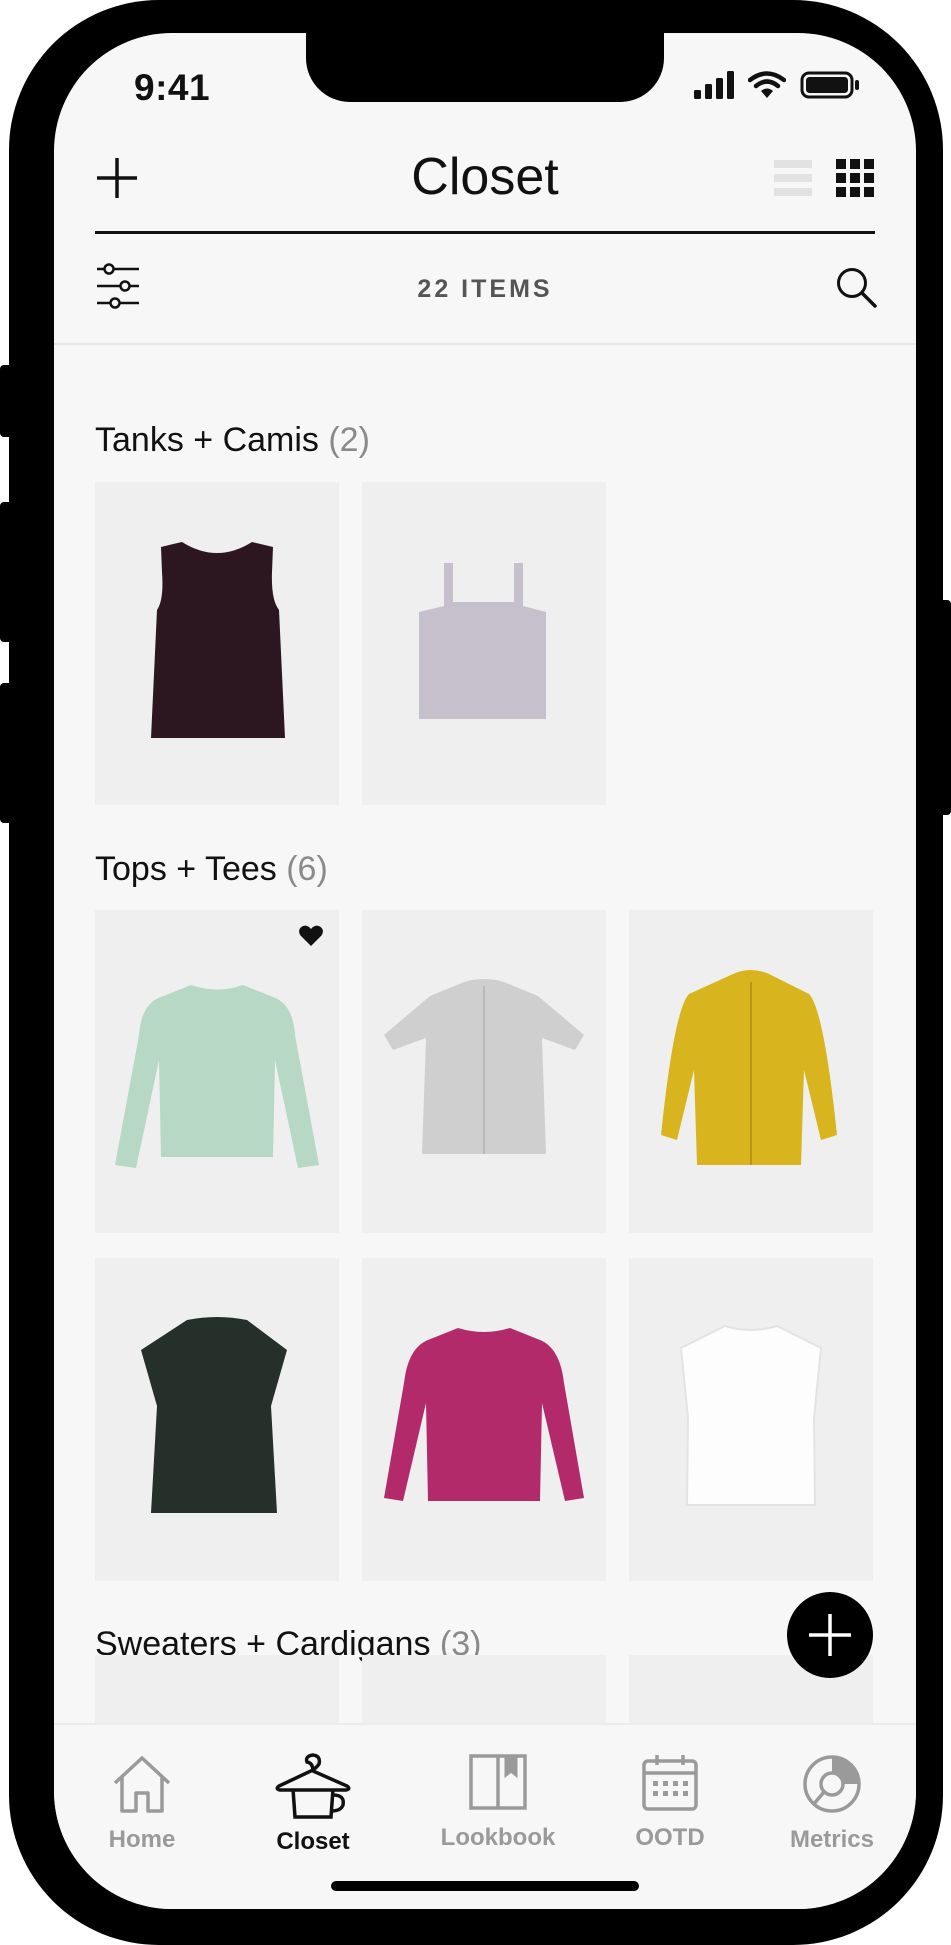 The width and height of the screenshot is (951, 1945). Describe the element at coordinates (313, 1786) in the screenshot. I see `hanger-icon` at that location.